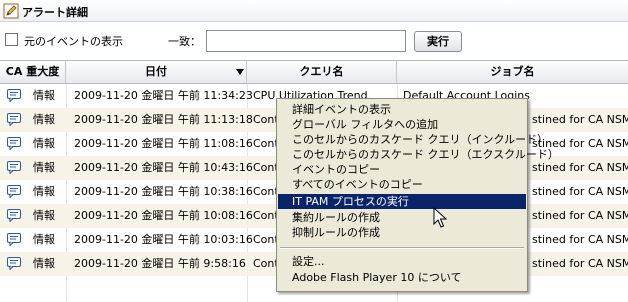 This screenshot has height=302, width=628. What do you see at coordinates (314, 11) in the screenshot?
I see `panel-title-bar: アラート詳細` at bounding box center [314, 11].